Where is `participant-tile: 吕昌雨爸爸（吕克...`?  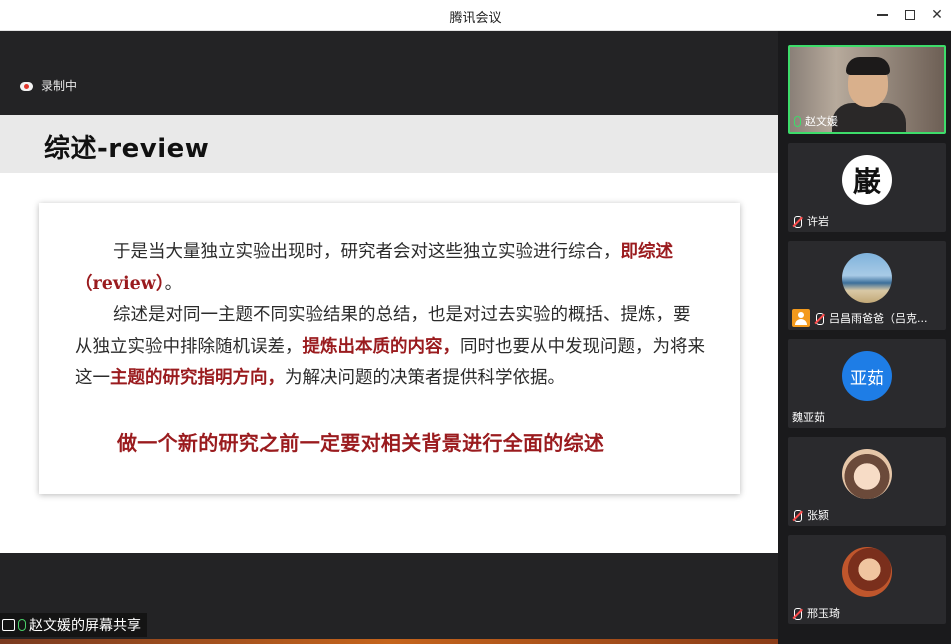 participant-tile: 吕昌雨爸爸（吕克... is located at coordinates (867, 285).